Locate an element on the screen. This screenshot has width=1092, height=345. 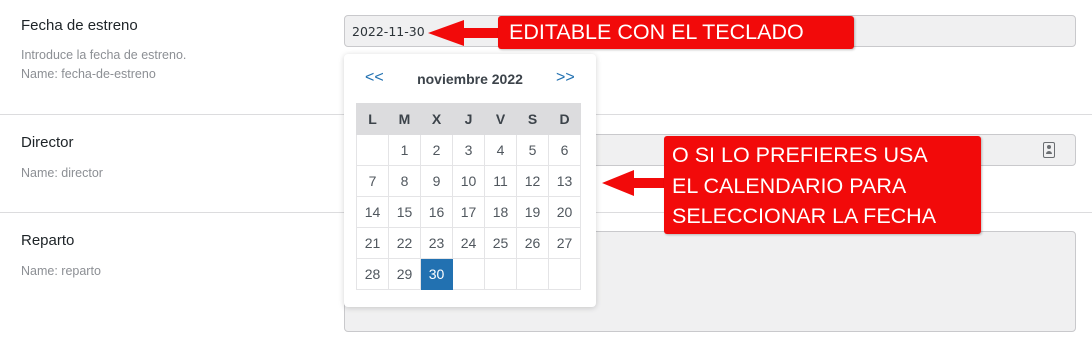
calendar-day: 25 is located at coordinates (500, 243).